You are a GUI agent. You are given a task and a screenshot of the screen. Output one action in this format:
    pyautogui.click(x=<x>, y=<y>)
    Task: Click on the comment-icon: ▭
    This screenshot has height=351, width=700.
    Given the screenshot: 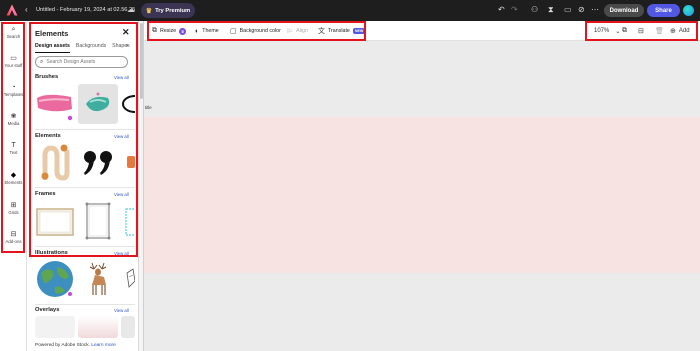 What is the action you would take?
    pyautogui.click(x=568, y=10)
    